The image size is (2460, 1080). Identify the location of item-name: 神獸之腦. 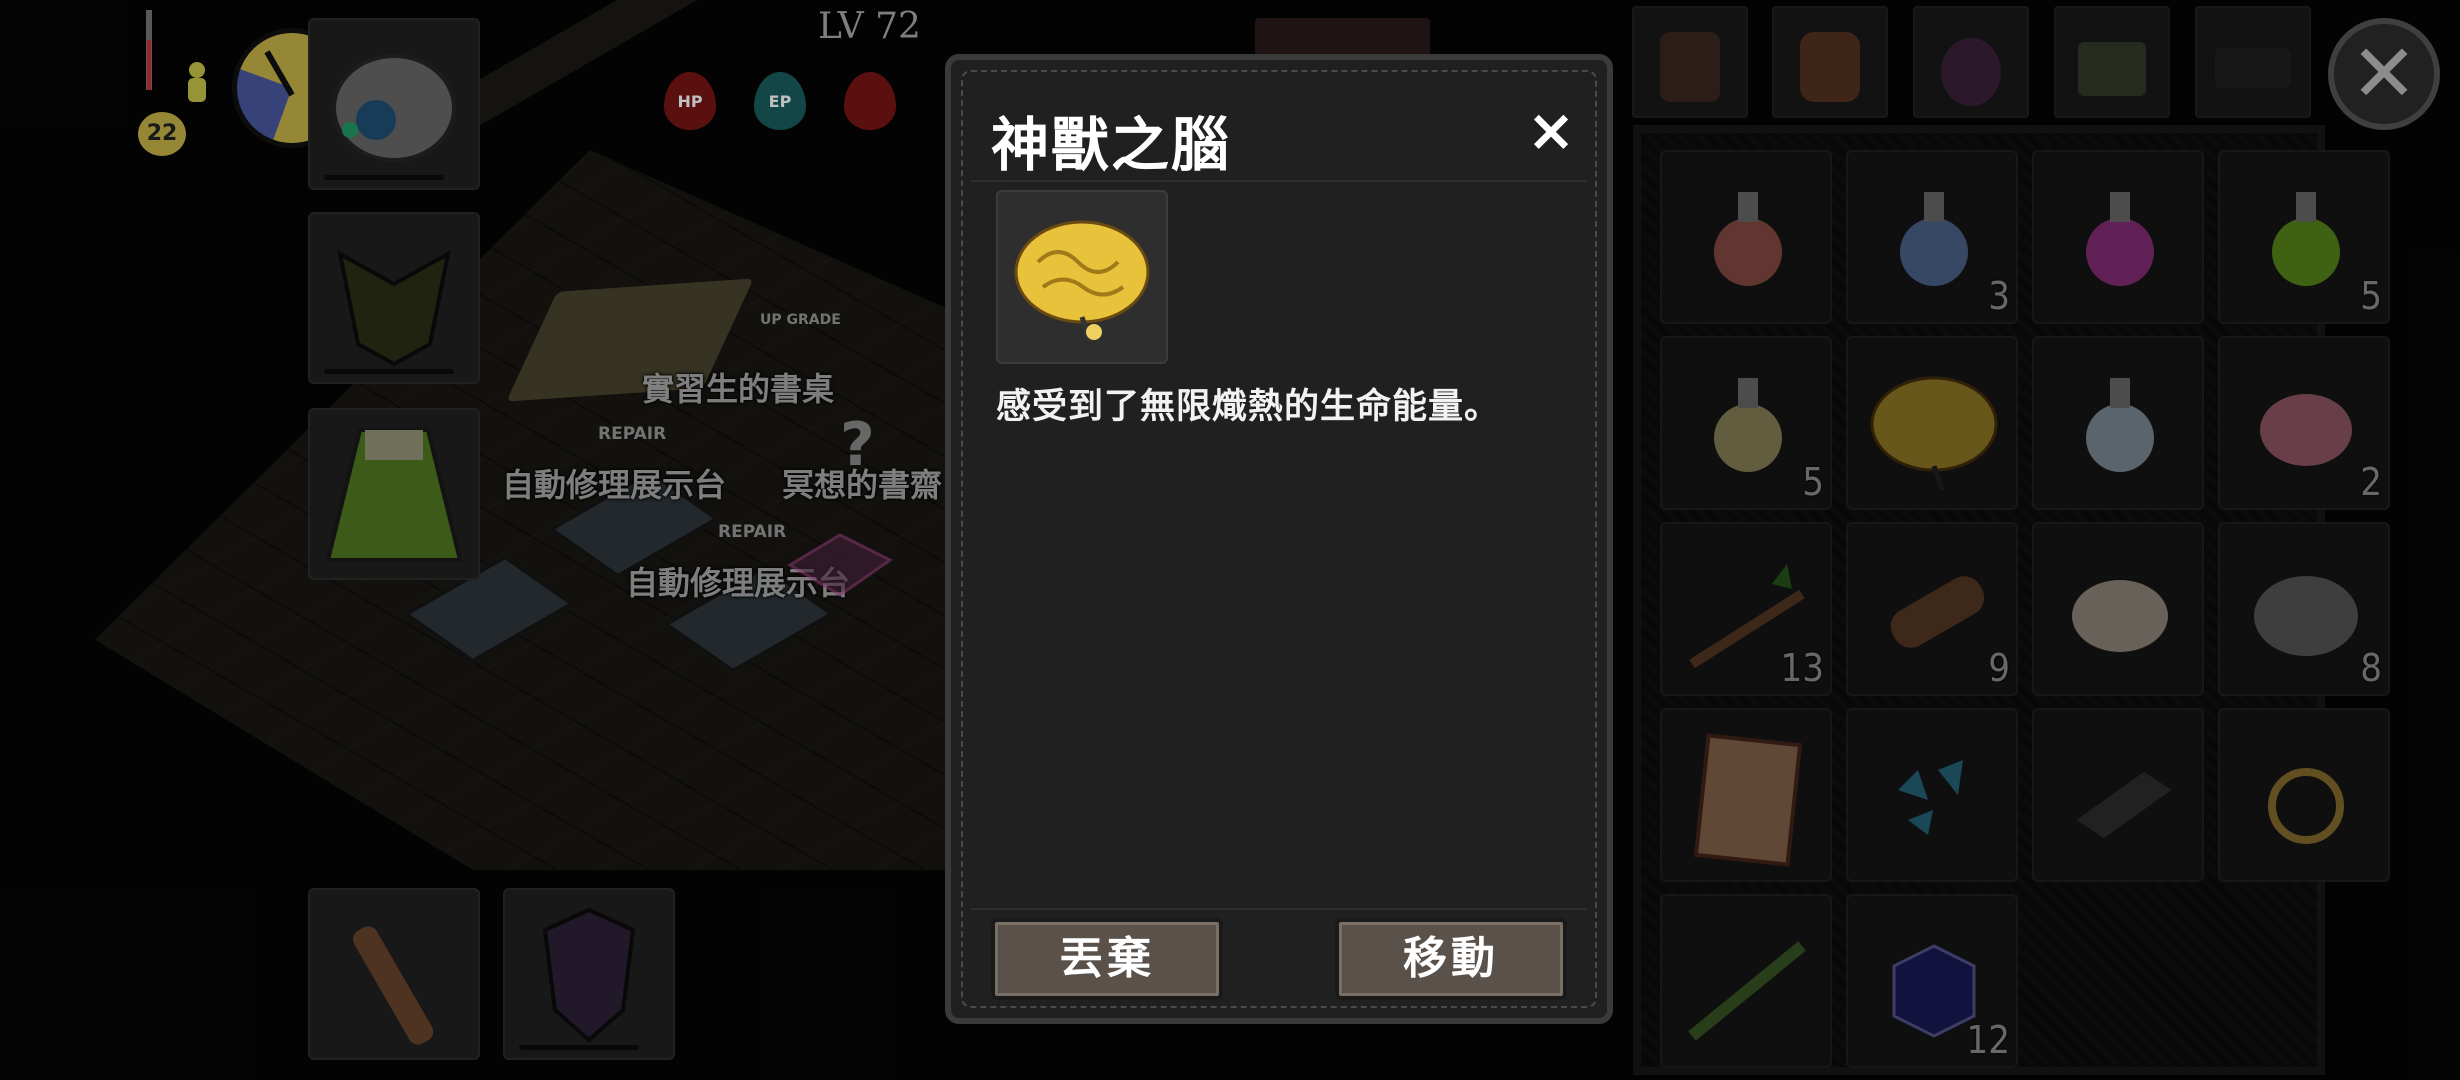
(1111, 145).